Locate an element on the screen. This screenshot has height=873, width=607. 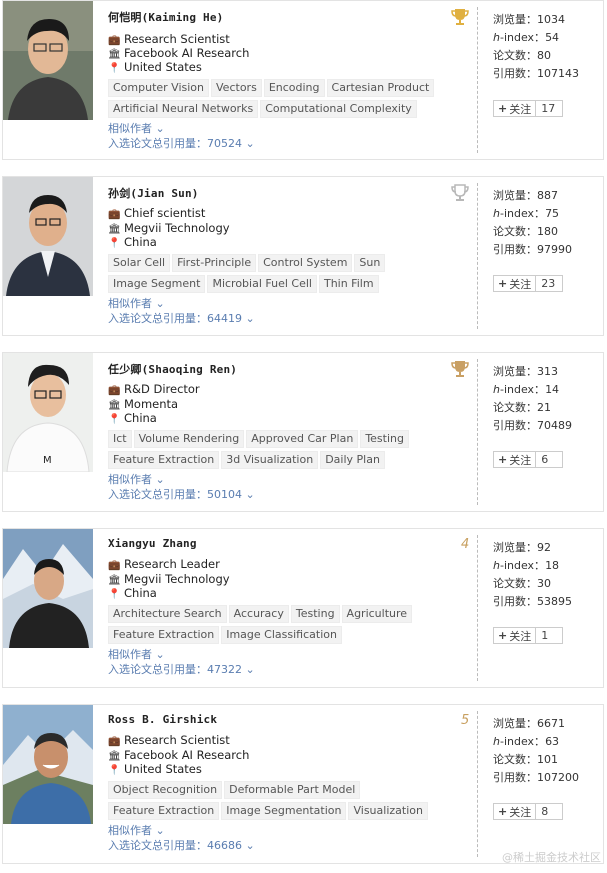
rank-number: 5 is located at coordinates (465, 720).